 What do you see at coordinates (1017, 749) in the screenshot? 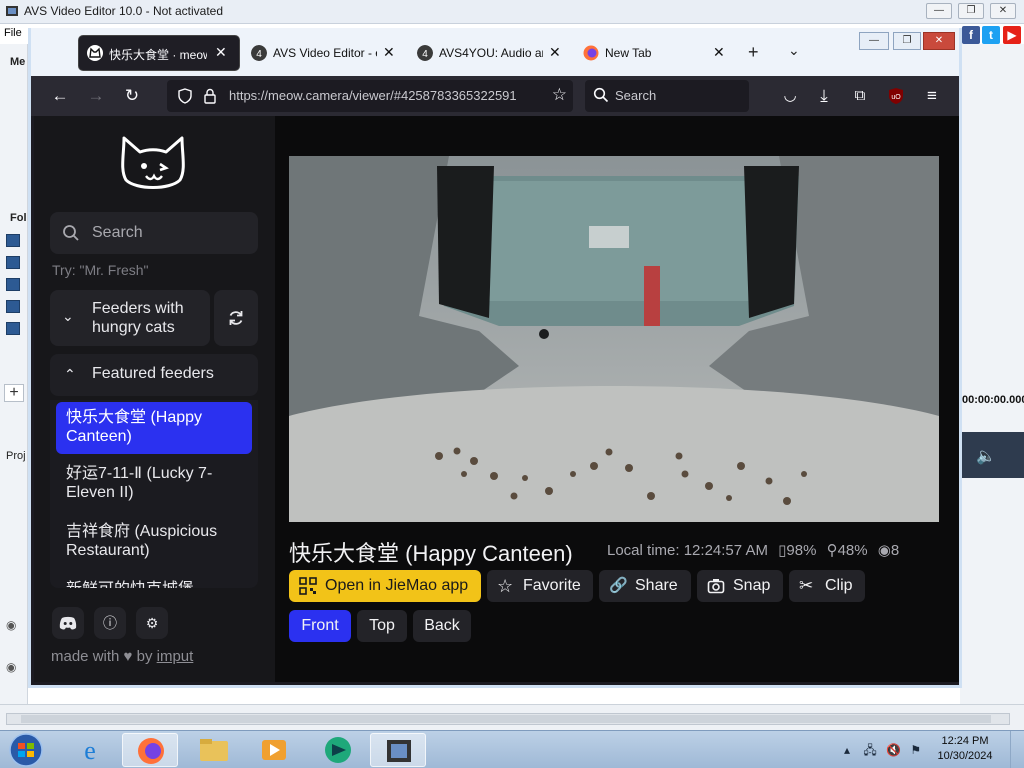
I see `show-desktop-button` at bounding box center [1017, 749].